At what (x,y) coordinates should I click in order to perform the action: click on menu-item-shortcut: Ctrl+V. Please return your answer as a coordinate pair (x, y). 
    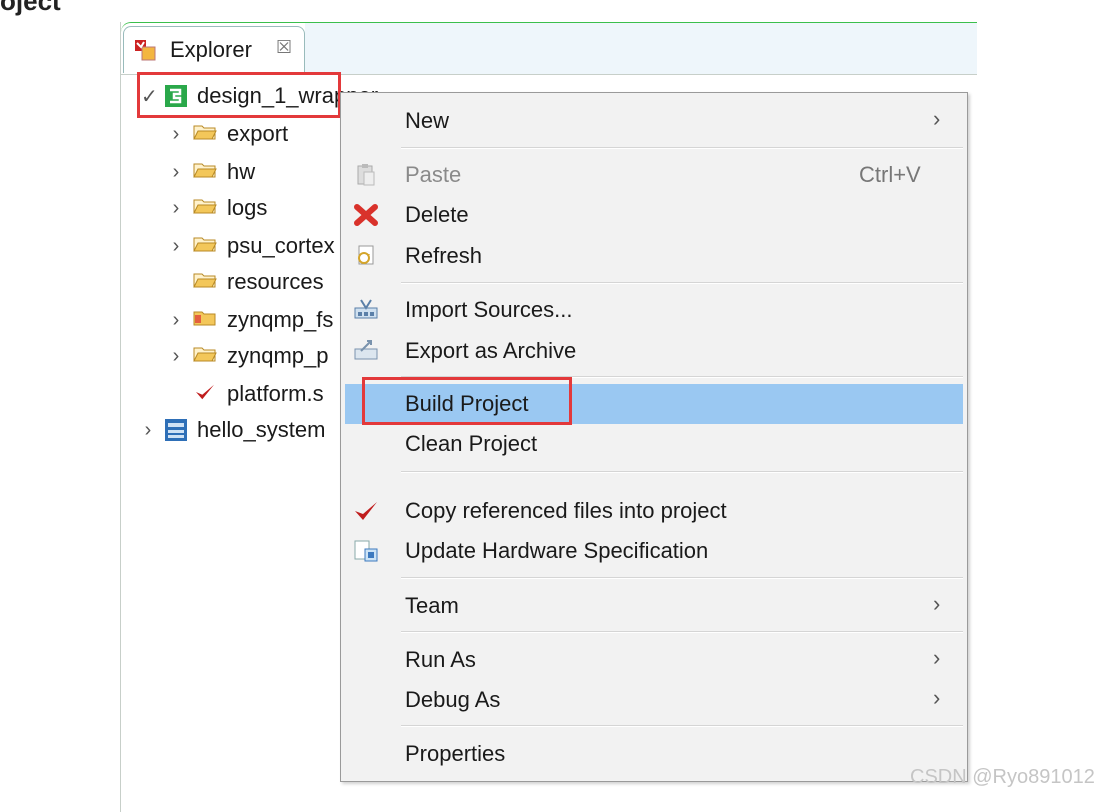
    Looking at the image, I should click on (890, 174).